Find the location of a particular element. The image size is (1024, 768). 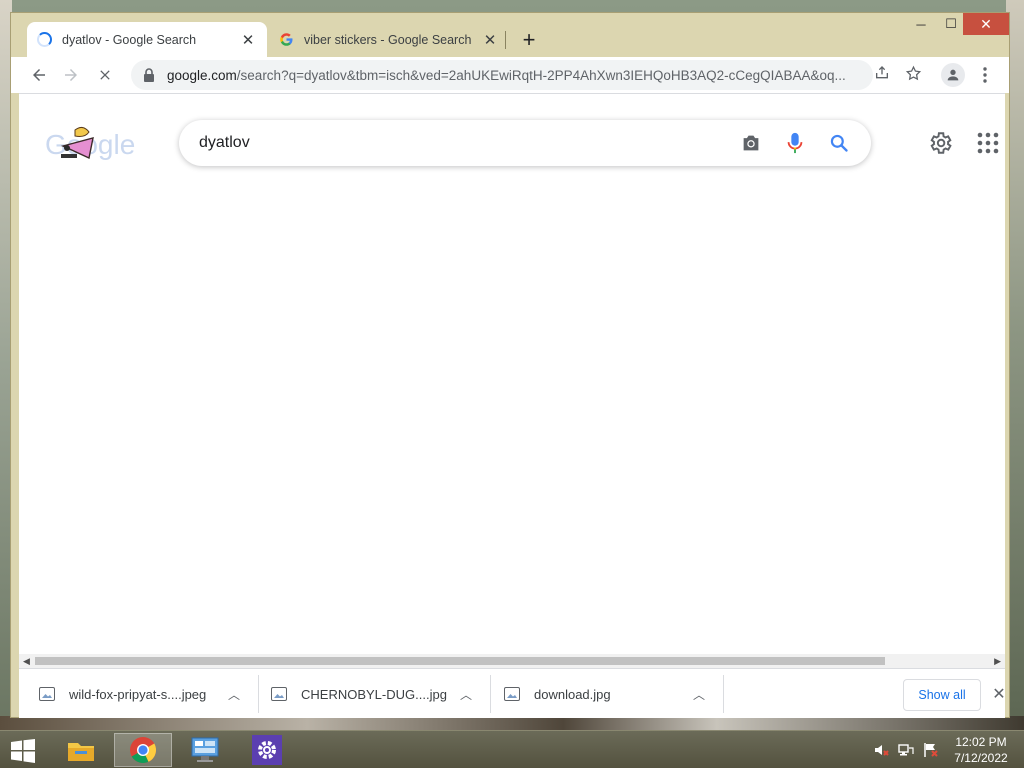

url-domain: google.com is located at coordinates (202, 75).